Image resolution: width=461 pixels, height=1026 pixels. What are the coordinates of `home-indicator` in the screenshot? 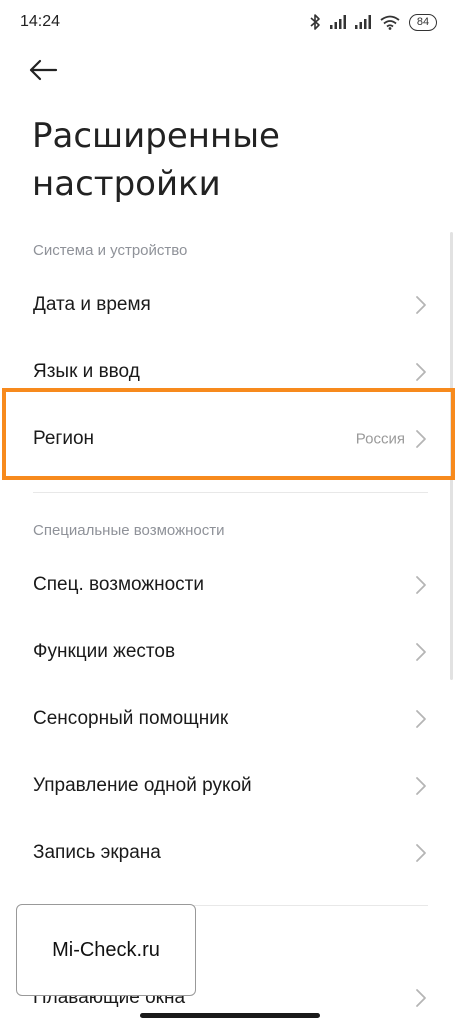 It's located at (230, 1015).